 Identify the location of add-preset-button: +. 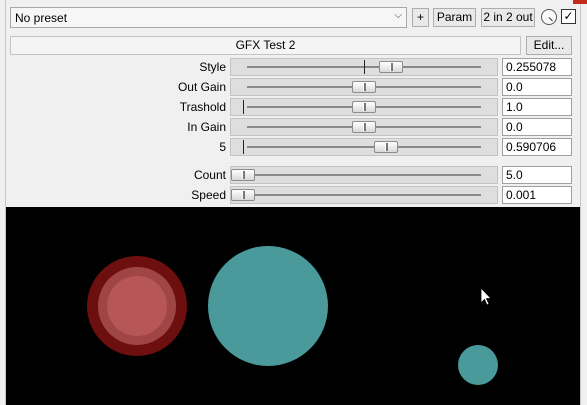
(420, 17).